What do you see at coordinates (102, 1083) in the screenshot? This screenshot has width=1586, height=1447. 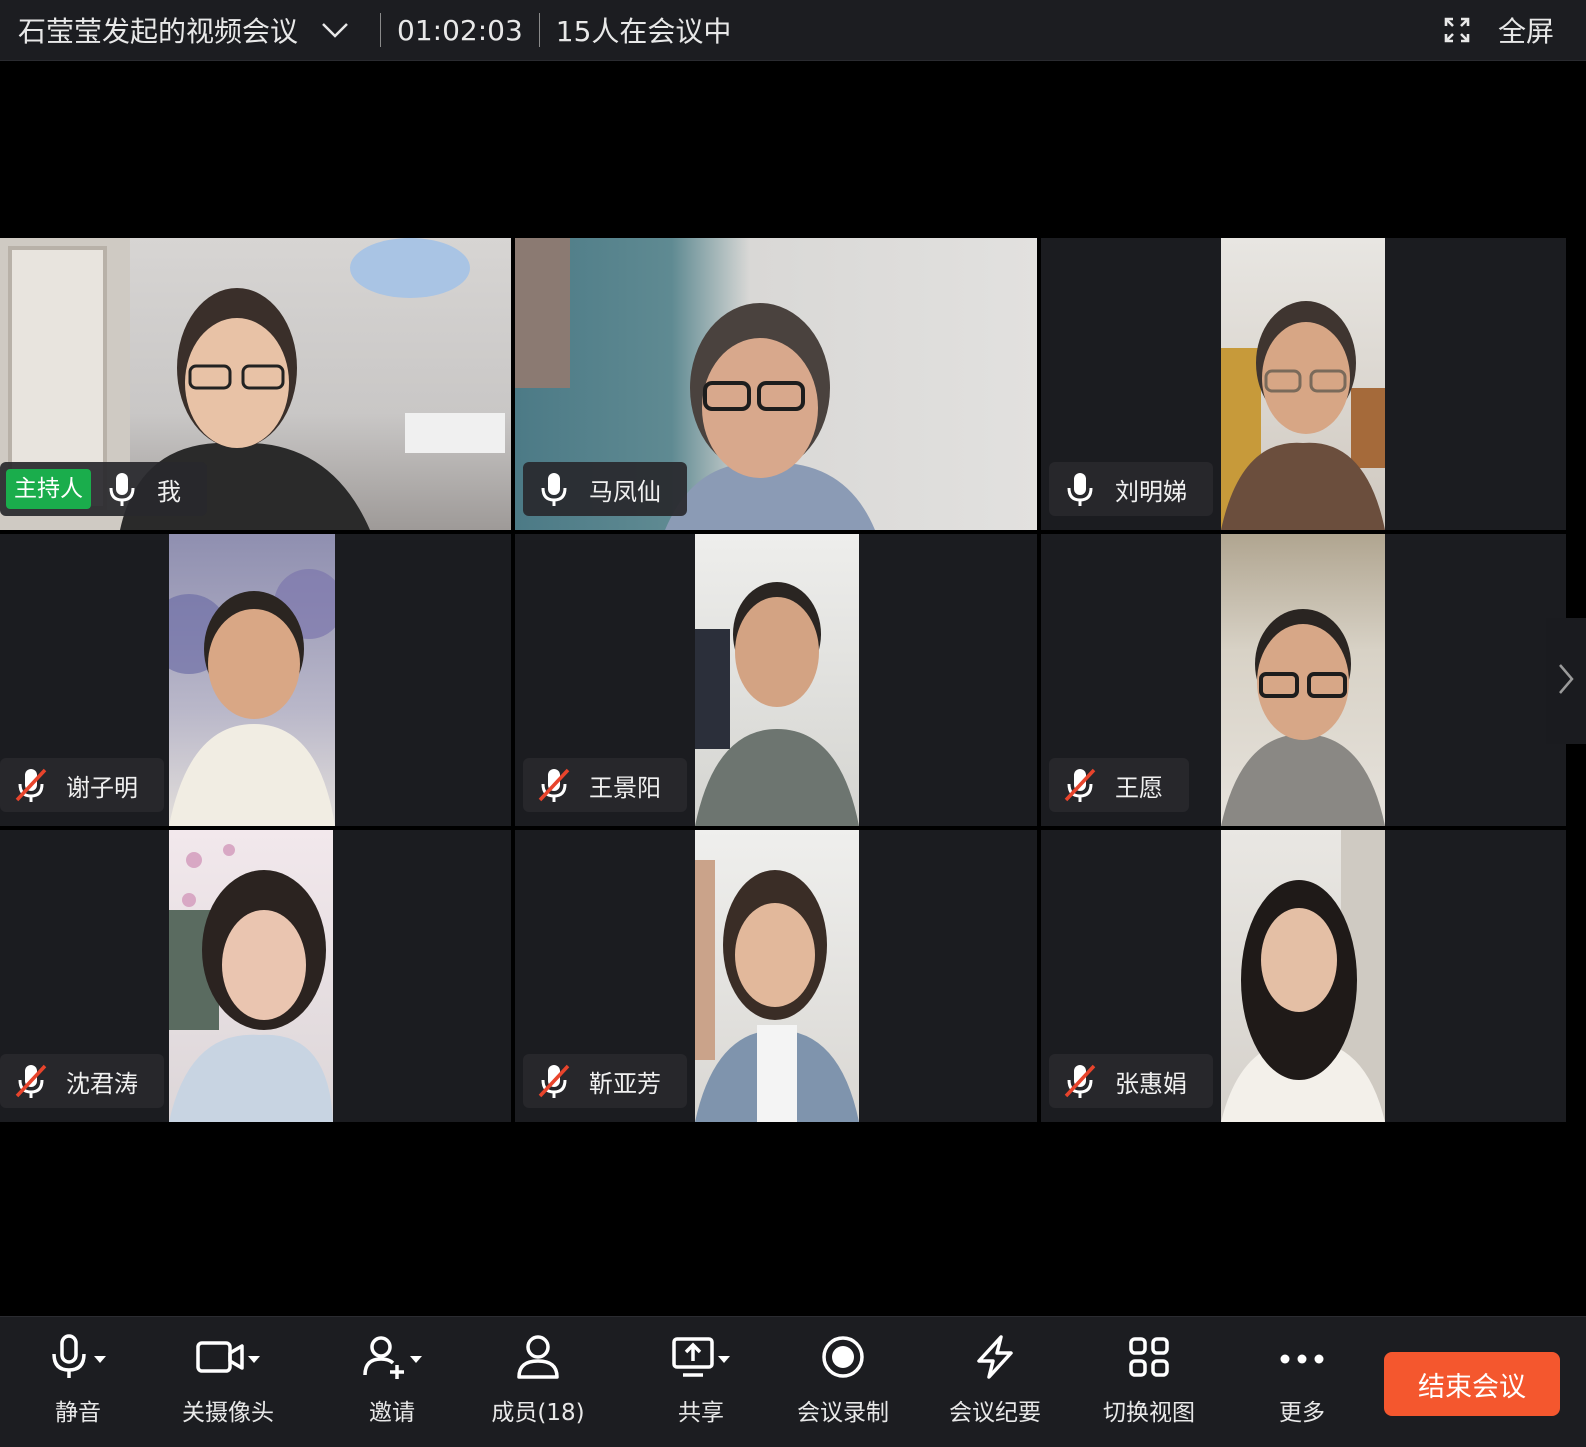 I see `participant-name: 沈君涛` at bounding box center [102, 1083].